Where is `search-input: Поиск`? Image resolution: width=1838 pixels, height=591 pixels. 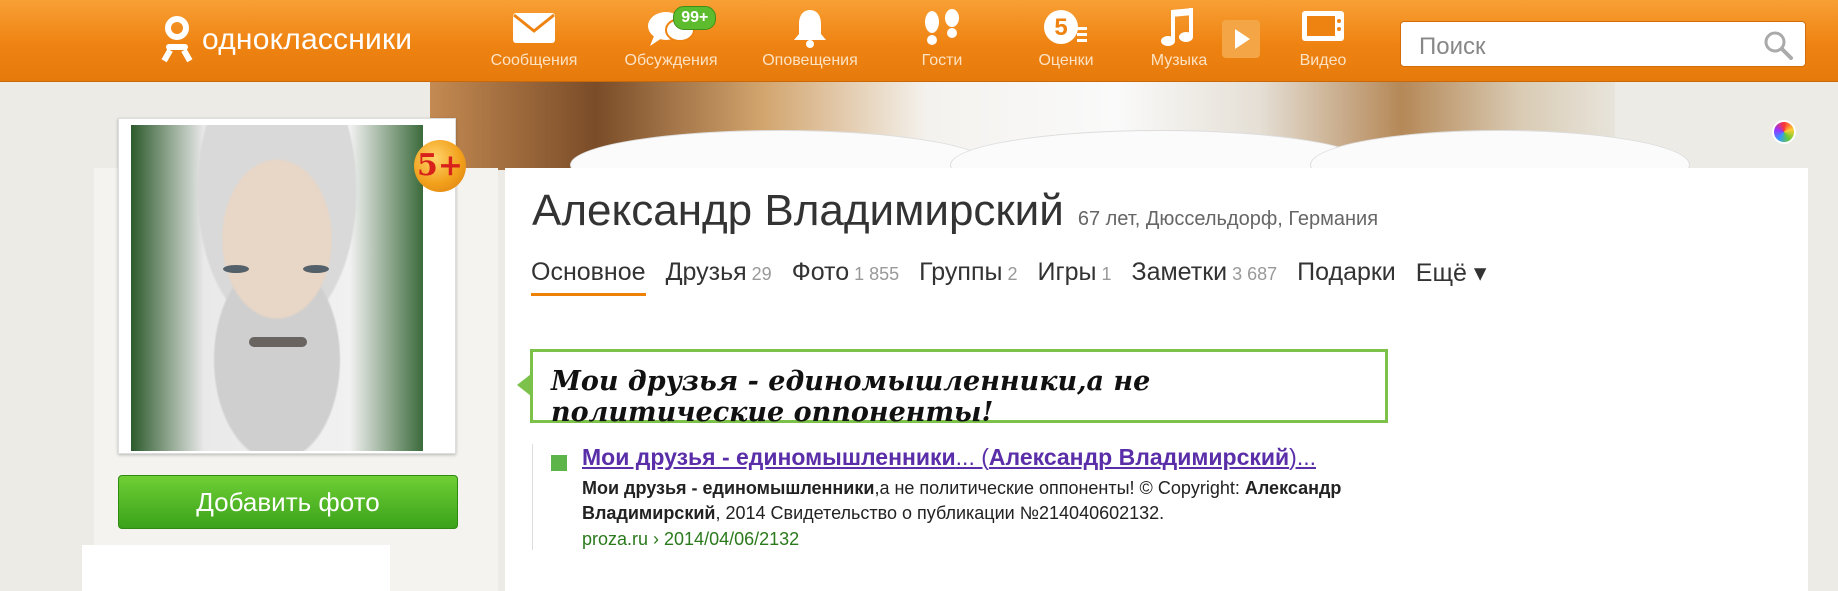 search-input: Поиск is located at coordinates (1603, 44).